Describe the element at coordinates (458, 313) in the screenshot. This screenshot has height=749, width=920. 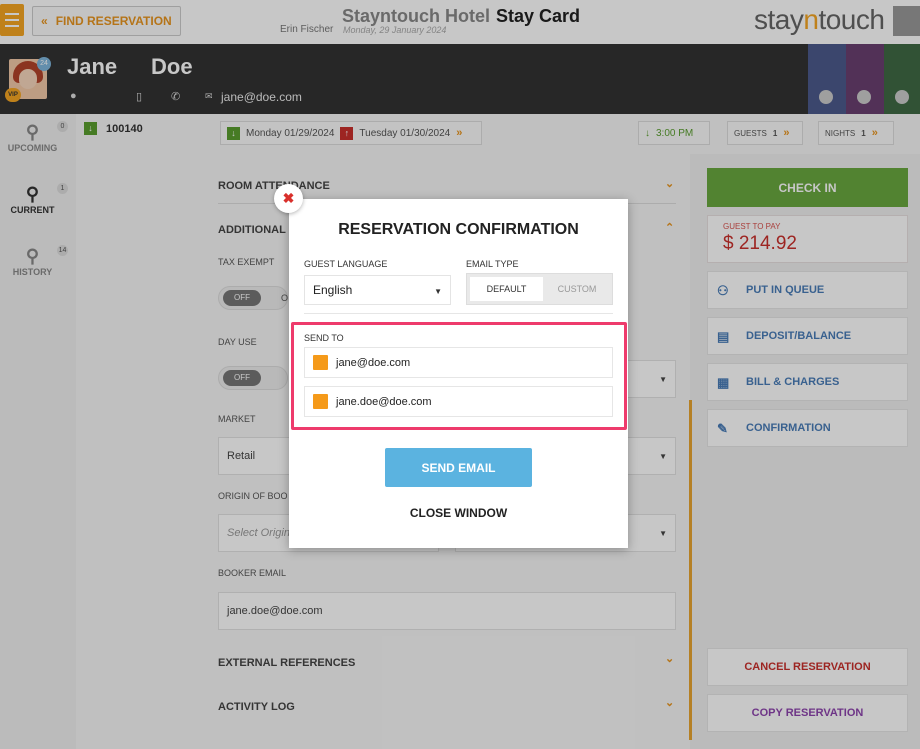
I see `divider` at that location.